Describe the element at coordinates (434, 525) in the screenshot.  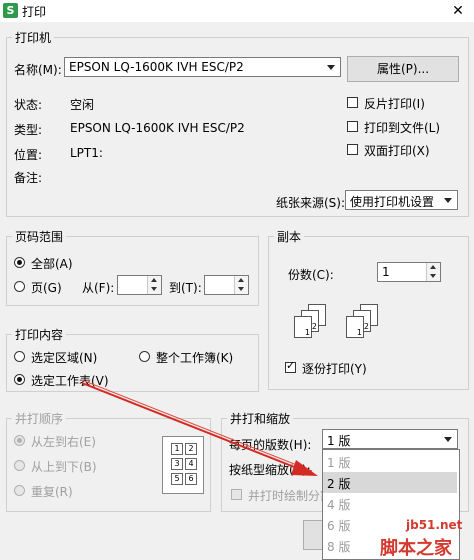
I see `watermark-site: jb51.net` at that location.